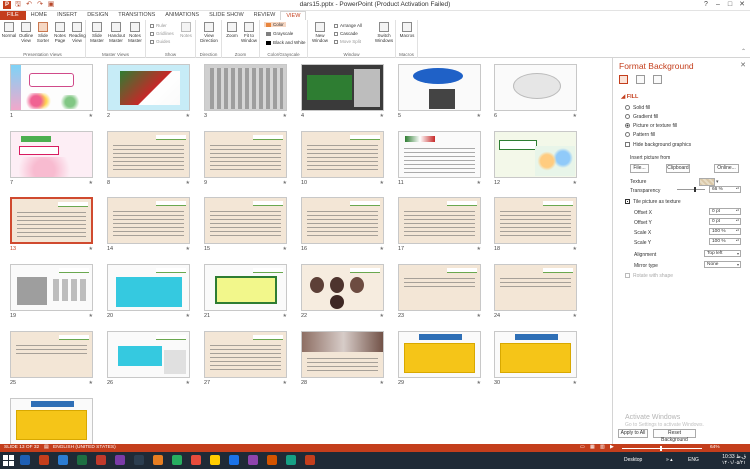  I want to click on slide-thumbnail: 22 ★, so click(342, 291).